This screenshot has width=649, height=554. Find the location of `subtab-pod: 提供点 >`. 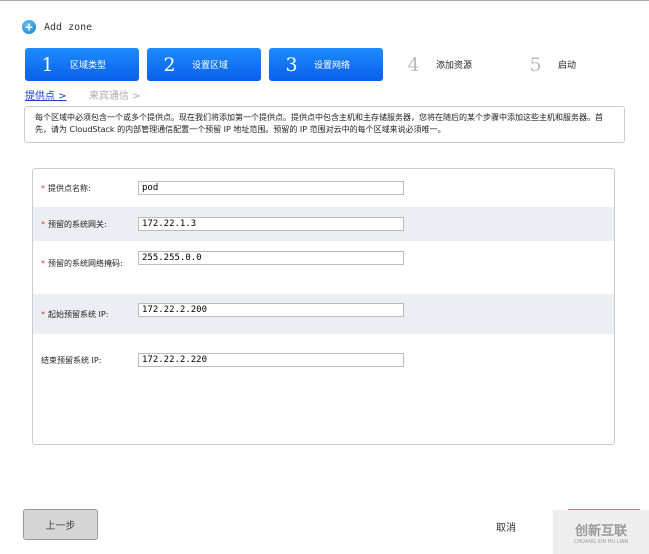

subtab-pod: 提供点 > is located at coordinates (46, 94).